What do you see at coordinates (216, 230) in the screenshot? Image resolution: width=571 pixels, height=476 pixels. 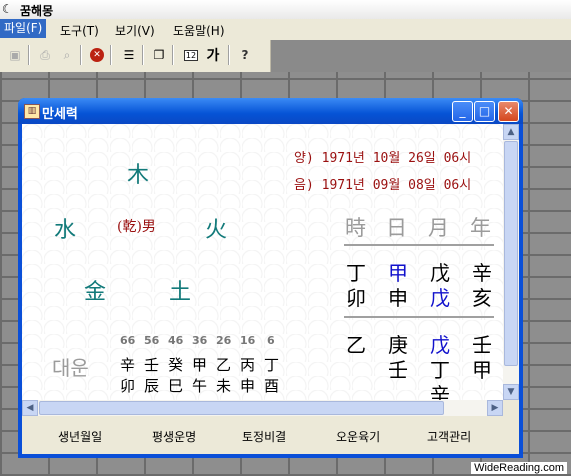 I see `element-fire: 火` at bounding box center [216, 230].